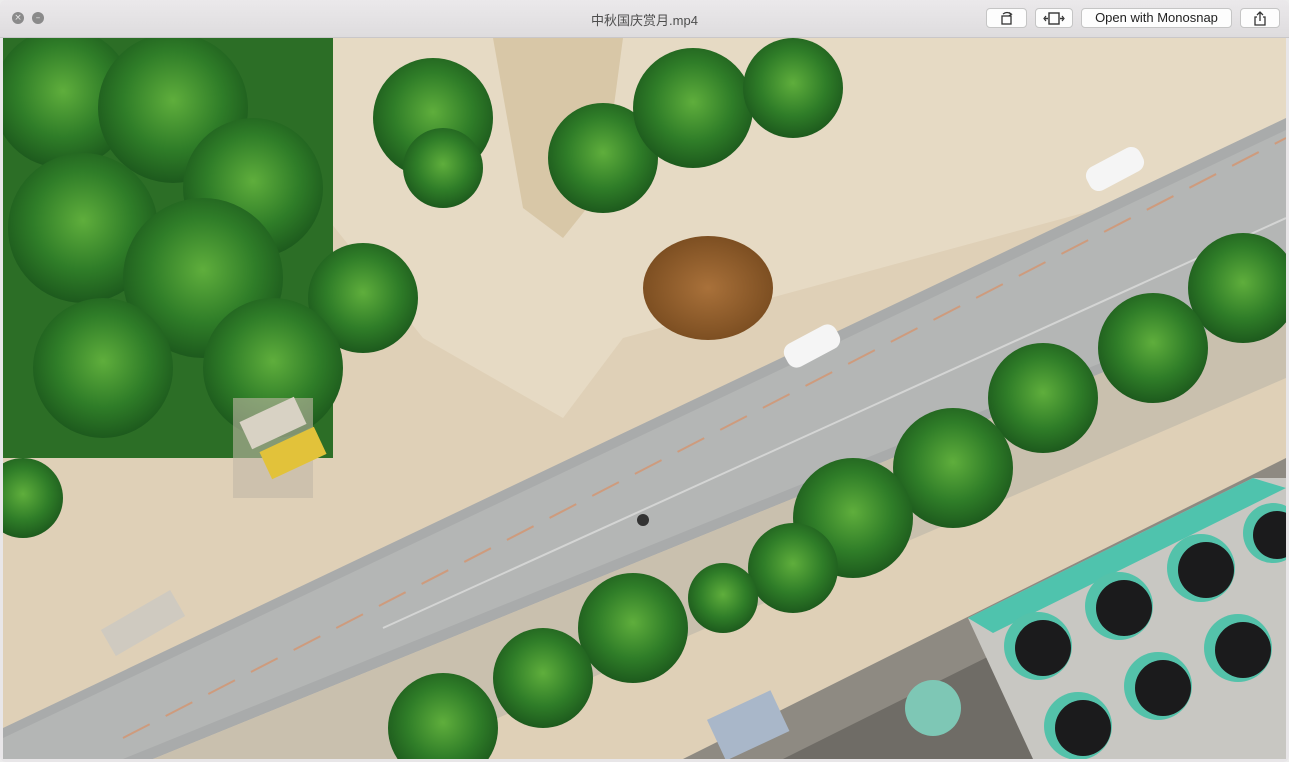  I want to click on rotate-icon, so click(1006, 18).